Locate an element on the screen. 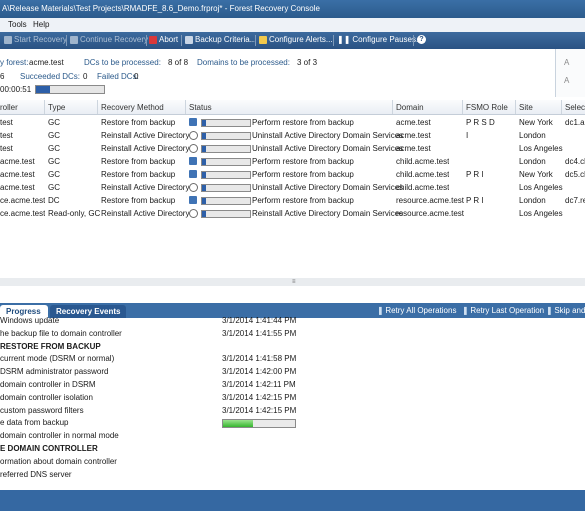 The height and width of the screenshot is (511, 585). progress-step-label: referred DNS server is located at coordinates (36, 474).